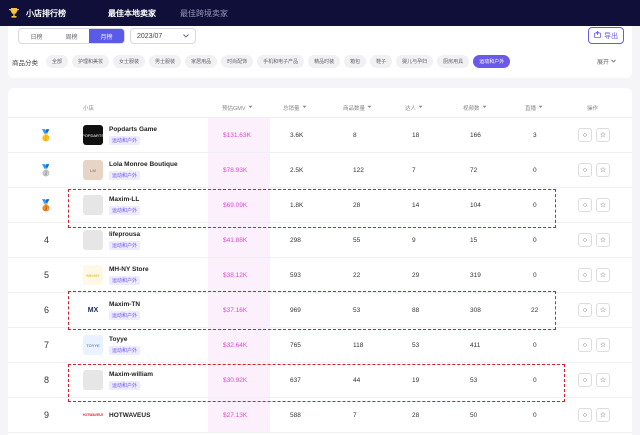 The image size is (640, 435). I want to click on videos-value: 15, so click(474, 240).